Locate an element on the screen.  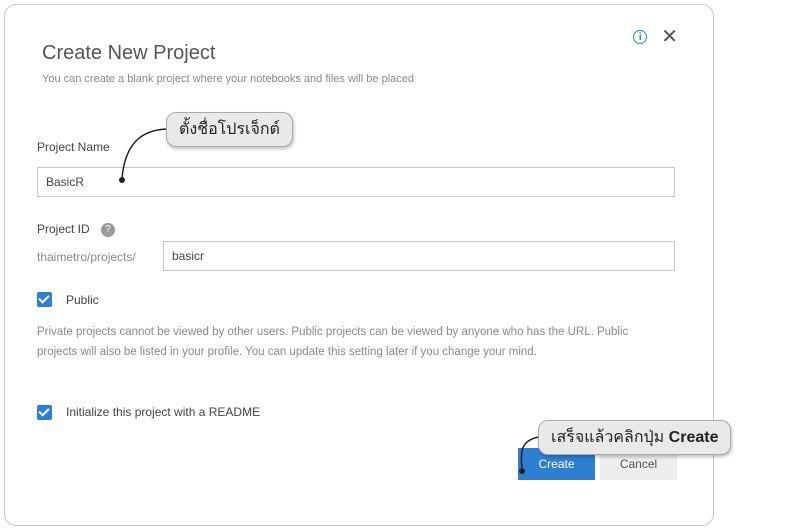
public-checkbox is located at coordinates (44, 299).